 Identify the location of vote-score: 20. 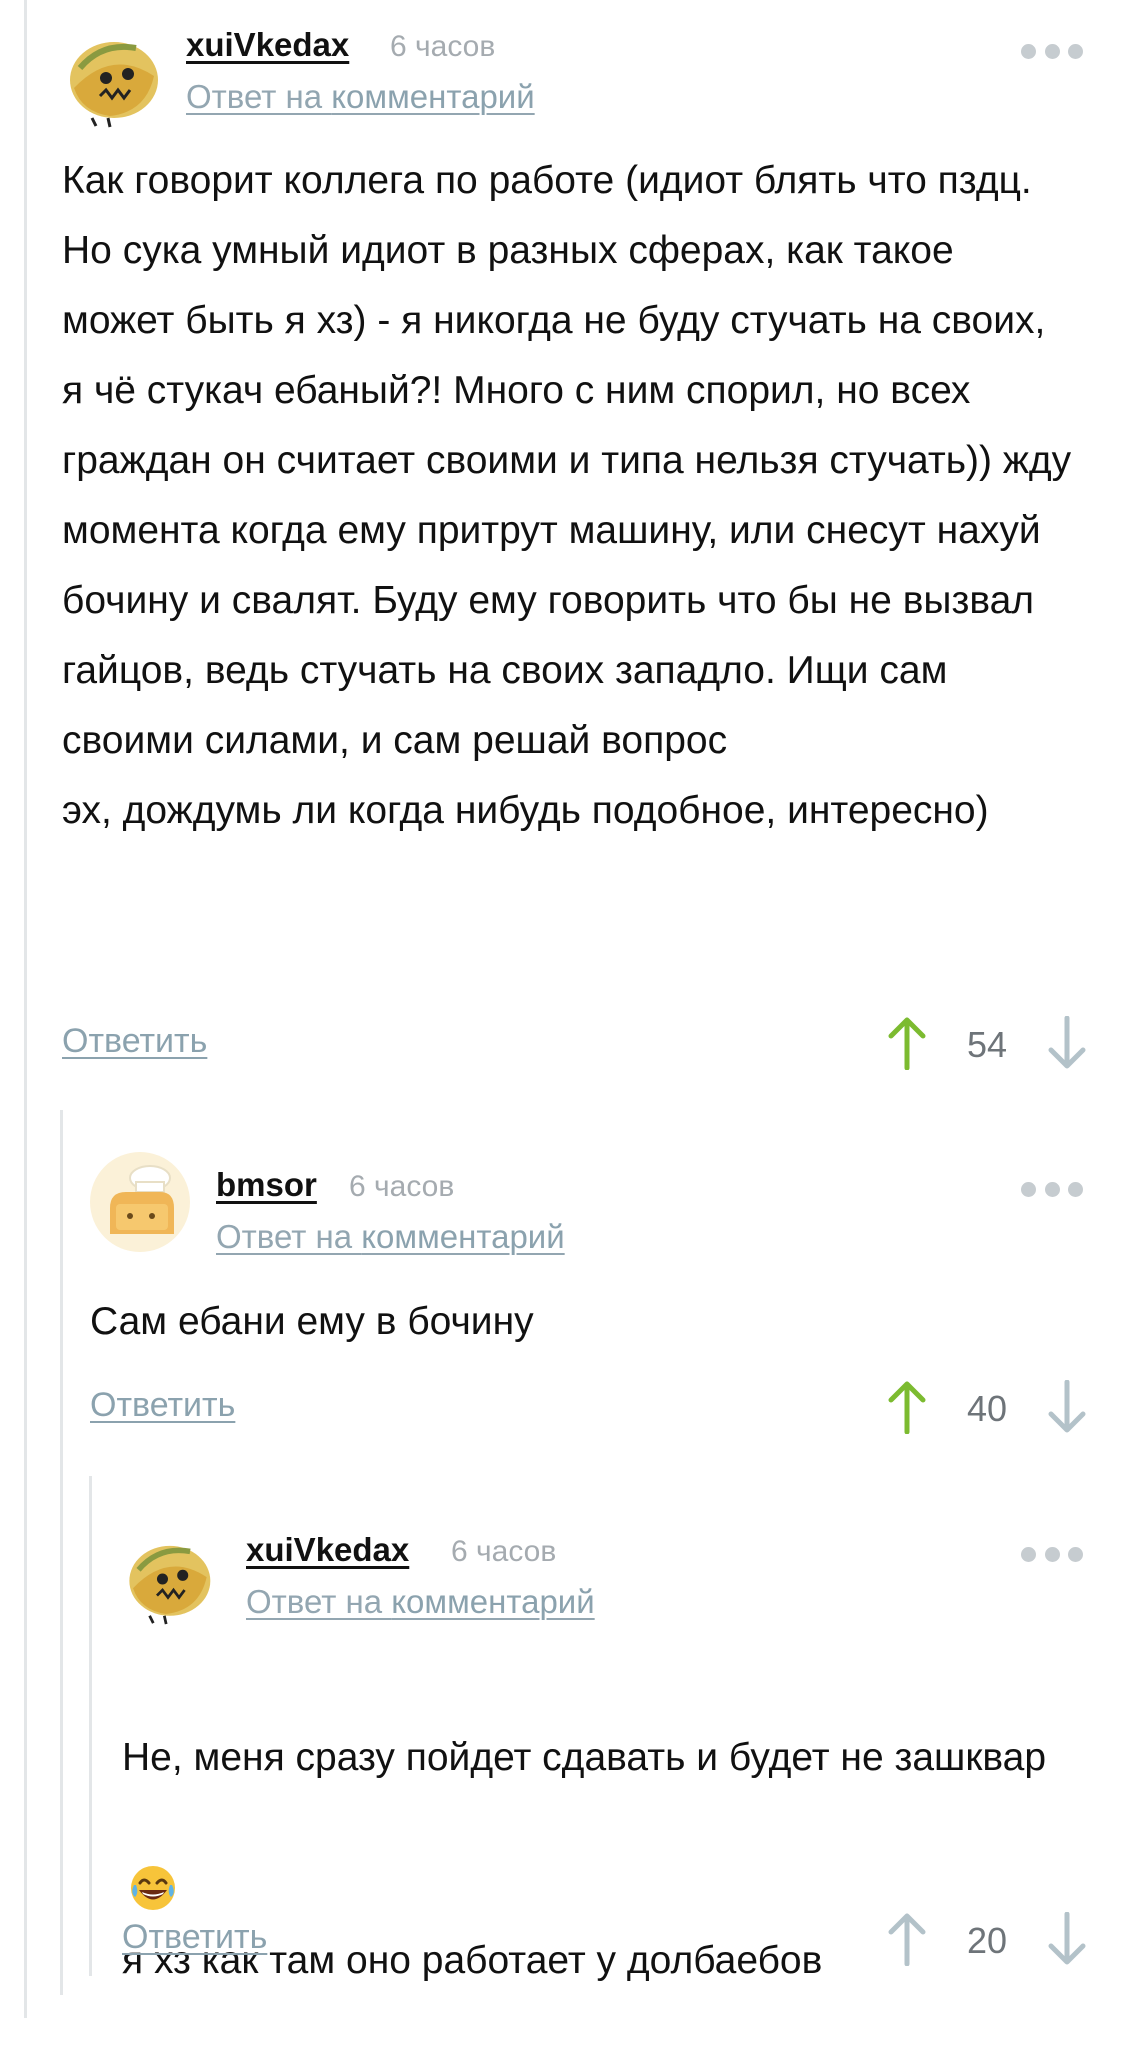
(987, 1940).